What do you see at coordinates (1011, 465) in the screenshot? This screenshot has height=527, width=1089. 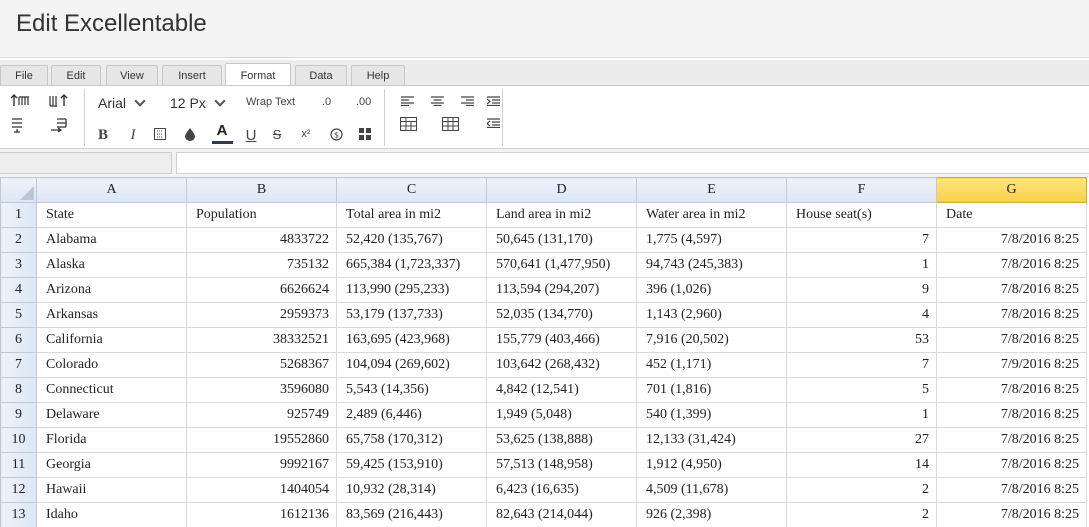 I see `cell-g11: 7/8/2016 8:25` at bounding box center [1011, 465].